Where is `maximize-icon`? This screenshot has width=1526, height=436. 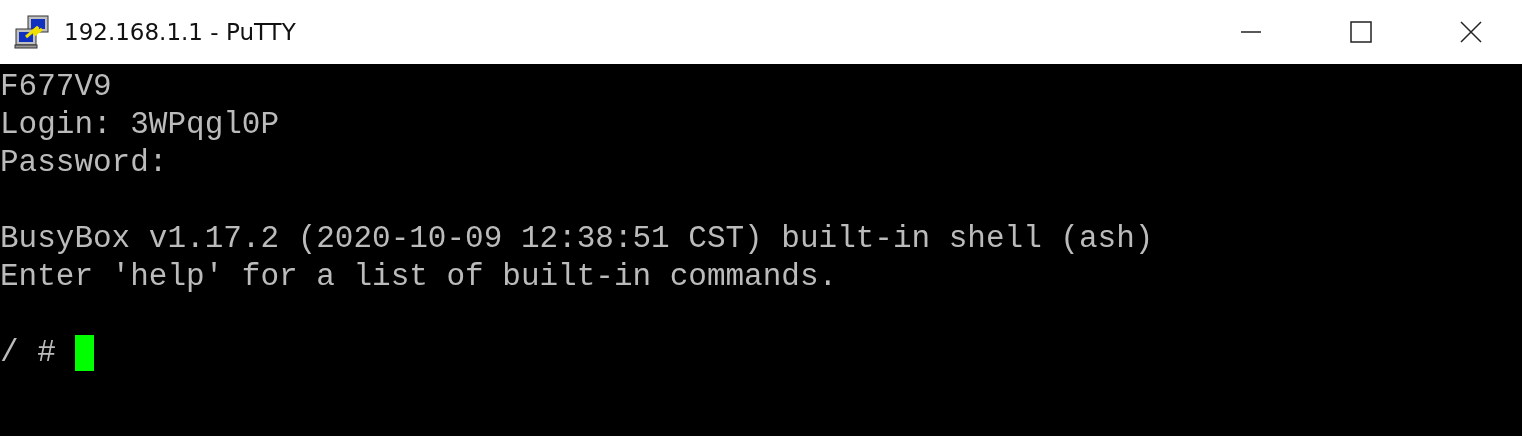
maximize-icon is located at coordinates (1361, 32).